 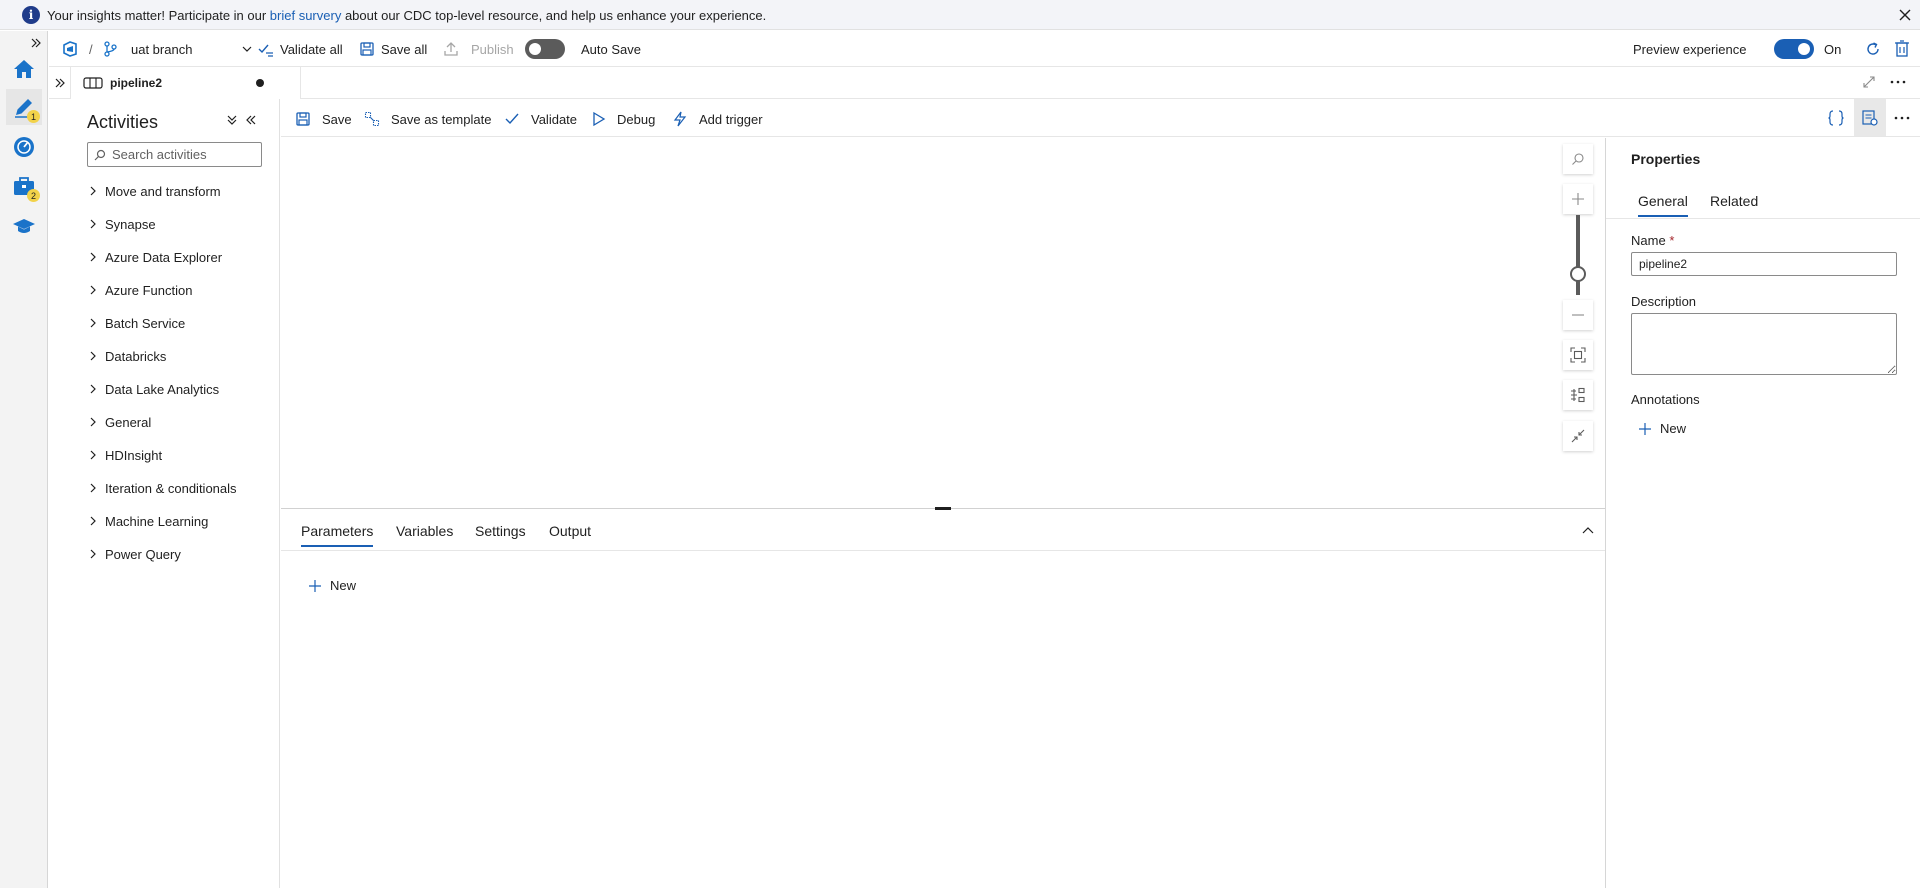 I want to click on add-trigger-label: Add trigger, so click(x=731, y=119).